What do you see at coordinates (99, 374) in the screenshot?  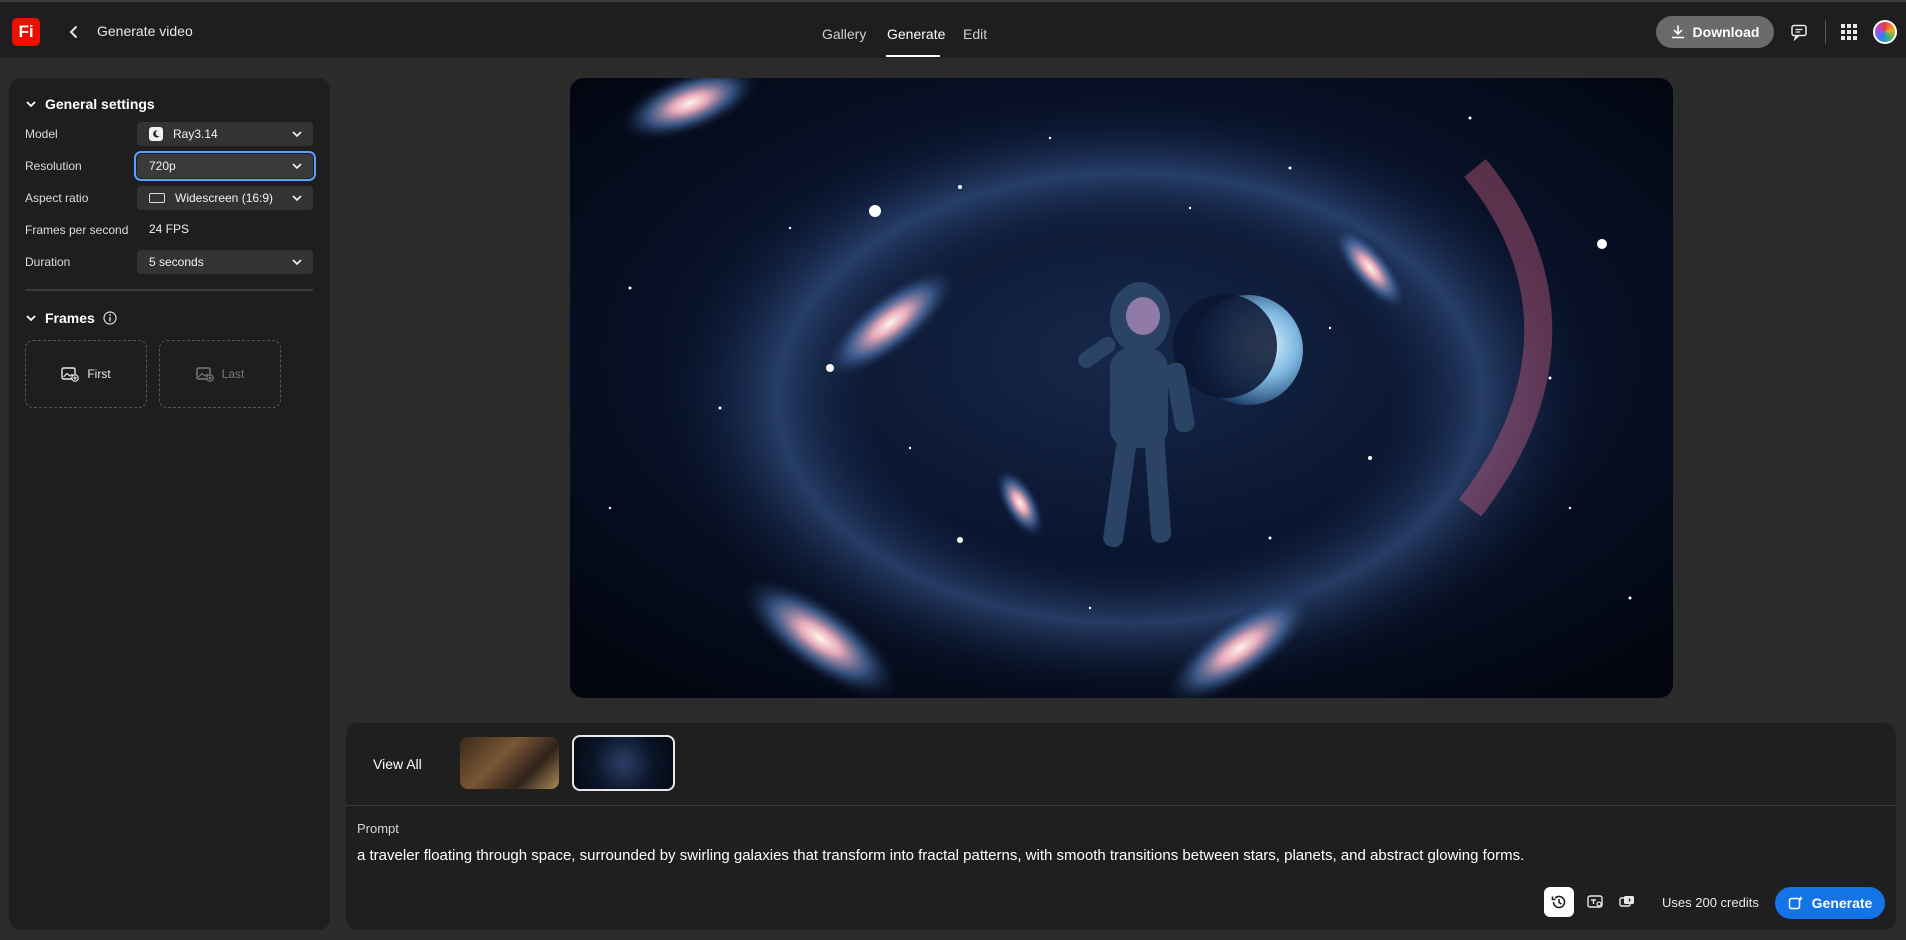 I see `first-frame-label: First` at bounding box center [99, 374].